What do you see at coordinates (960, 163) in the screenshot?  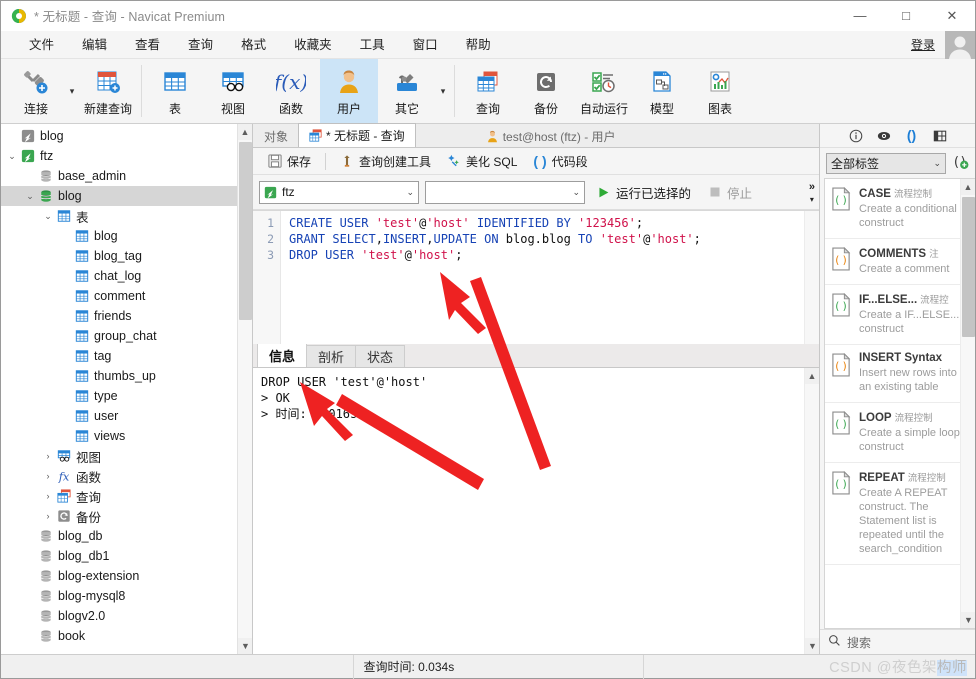 I see `add-snippet-button: ( )` at bounding box center [960, 163].